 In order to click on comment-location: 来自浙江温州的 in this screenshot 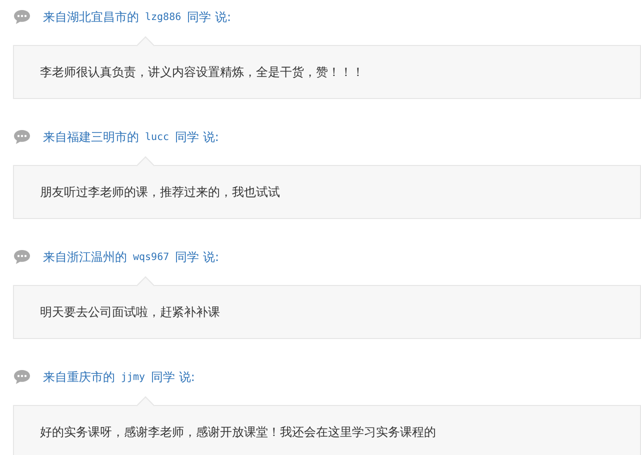, I will do `click(85, 257)`.